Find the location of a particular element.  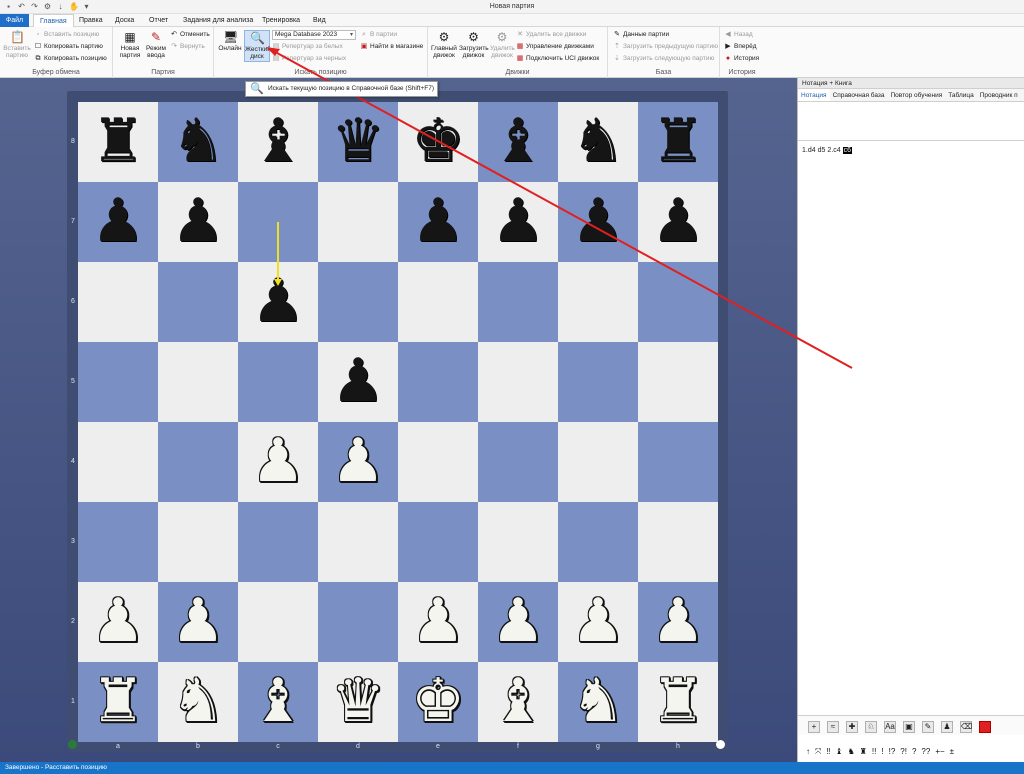

paste-game-button: 📋 Вставить партию is located at coordinates (17, 44).